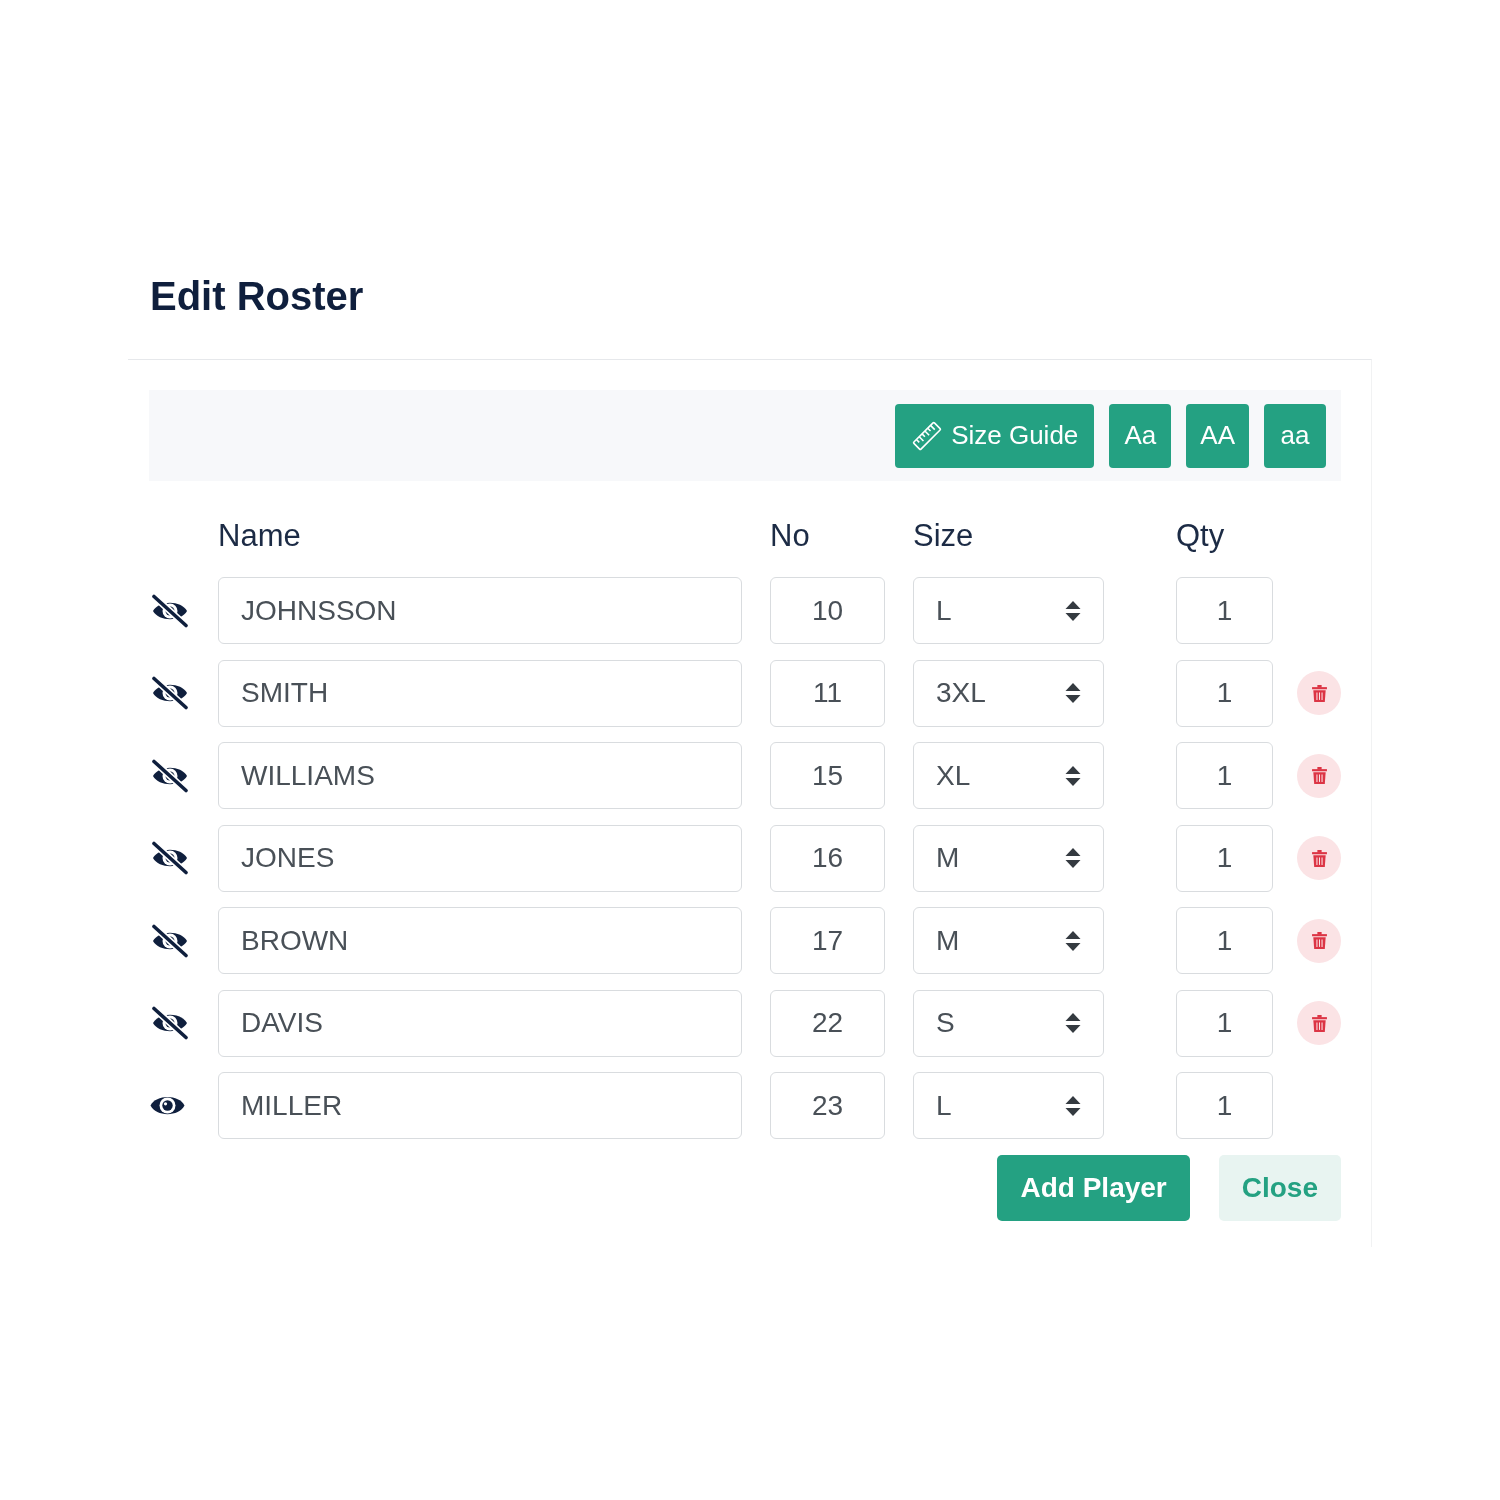 The height and width of the screenshot is (1500, 1500). What do you see at coordinates (790, 535) in the screenshot?
I see `column-header: No` at bounding box center [790, 535].